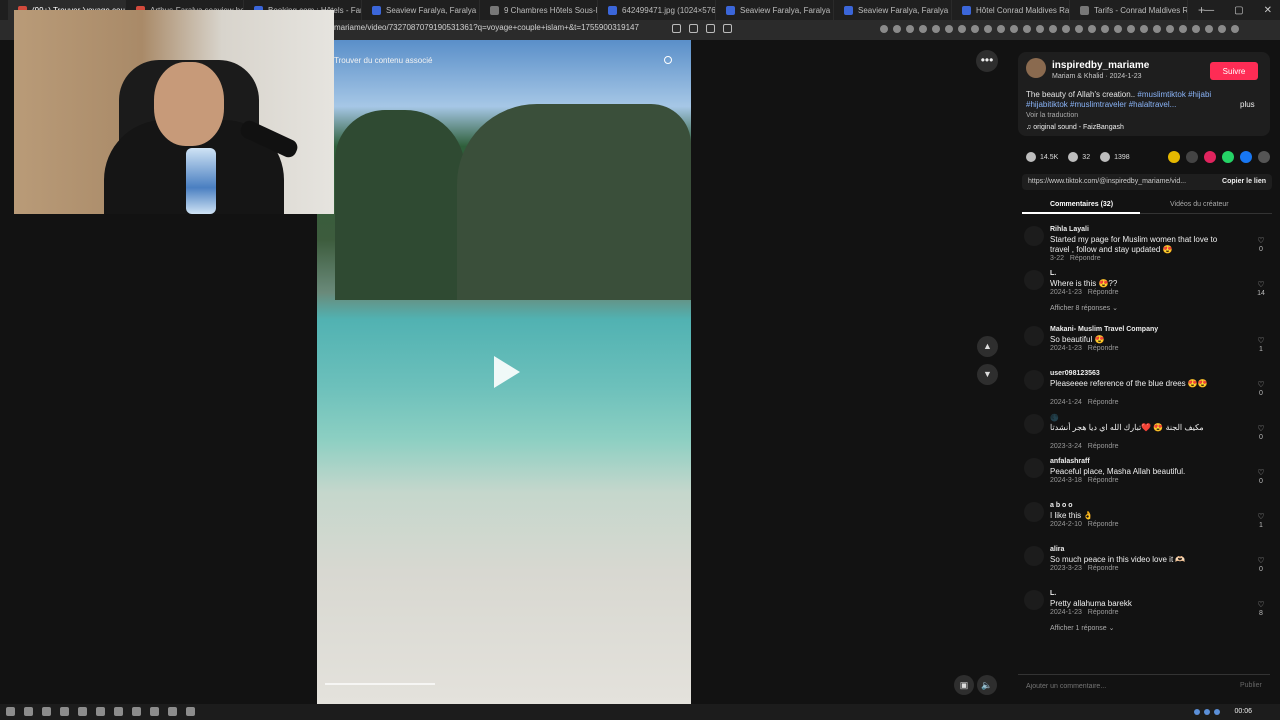 This screenshot has width=1280, height=720. Describe the element at coordinates (1247, 104) in the screenshot. I see `more-link: plus` at that location.